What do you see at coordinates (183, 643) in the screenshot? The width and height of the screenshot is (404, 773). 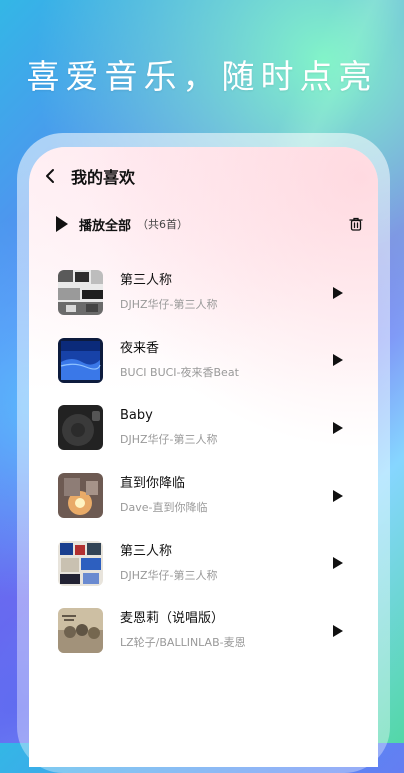 I see `song-artist: LZ轮子/BALLINLAB-麦恩` at bounding box center [183, 643].